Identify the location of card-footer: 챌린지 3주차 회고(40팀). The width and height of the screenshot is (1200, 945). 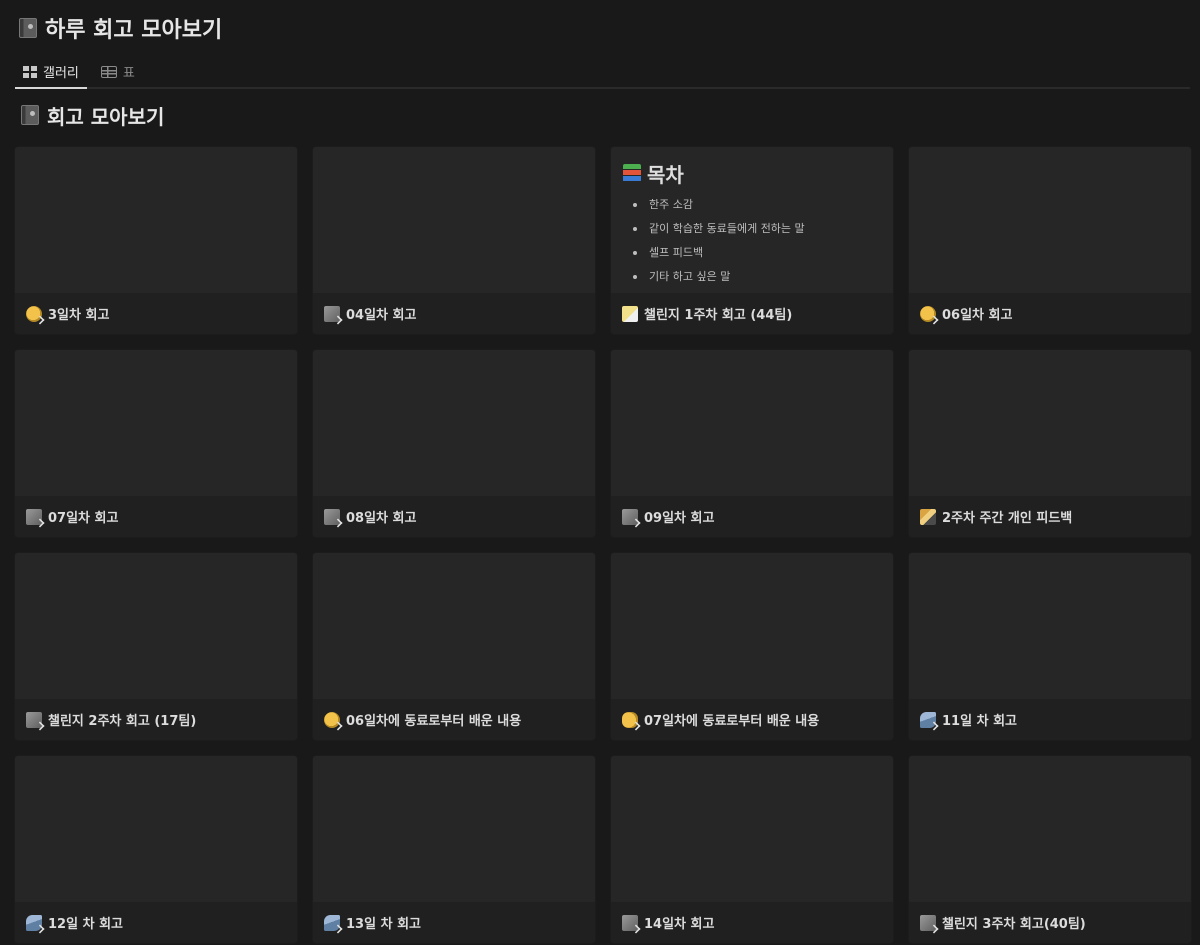
(1050, 922).